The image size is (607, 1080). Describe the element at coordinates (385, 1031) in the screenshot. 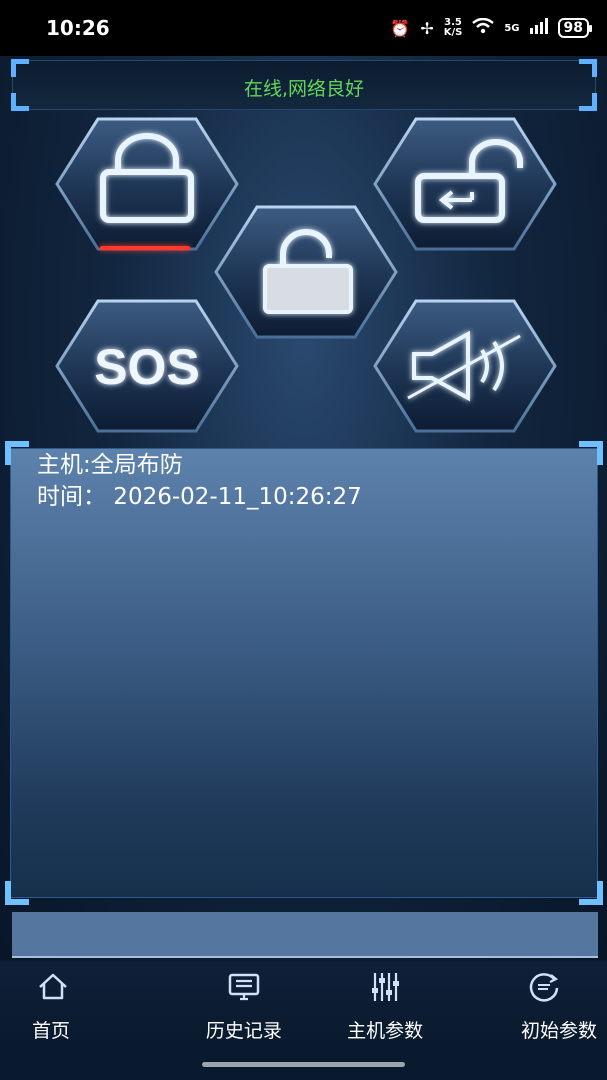

I see `nav-host-params-label: 主机参数` at that location.